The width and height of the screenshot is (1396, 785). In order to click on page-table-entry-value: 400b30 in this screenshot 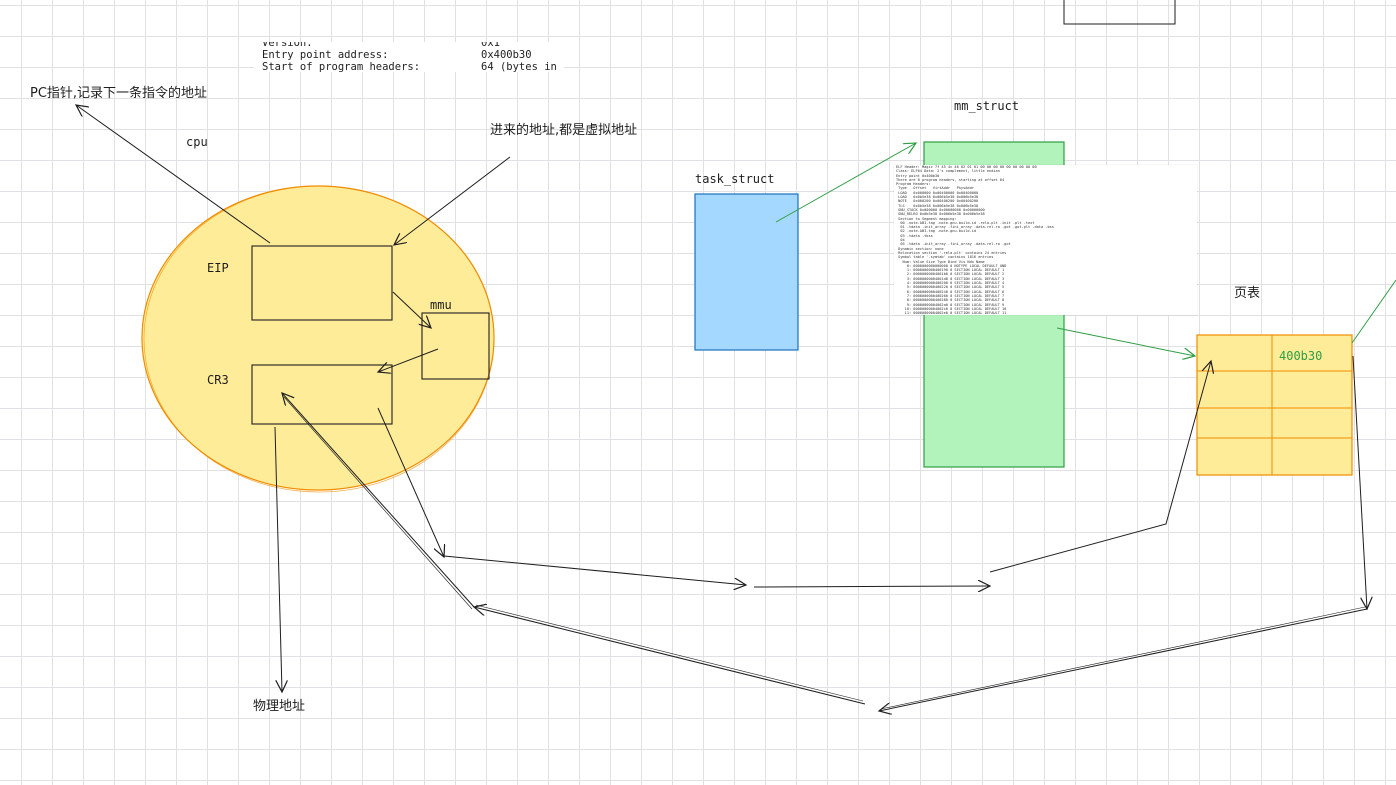, I will do `click(1301, 356)`.